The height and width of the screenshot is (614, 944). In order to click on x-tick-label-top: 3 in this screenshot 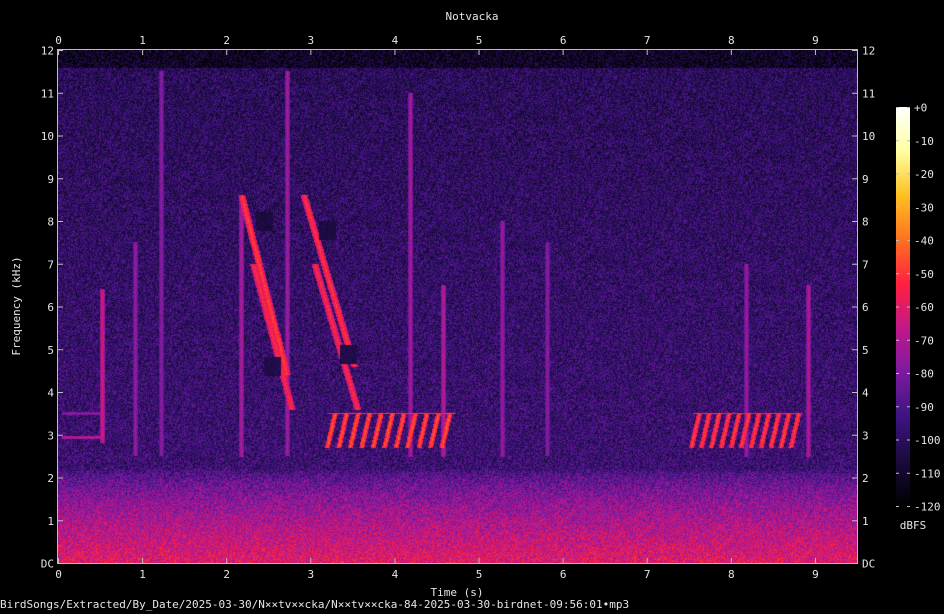, I will do `click(311, 40)`.